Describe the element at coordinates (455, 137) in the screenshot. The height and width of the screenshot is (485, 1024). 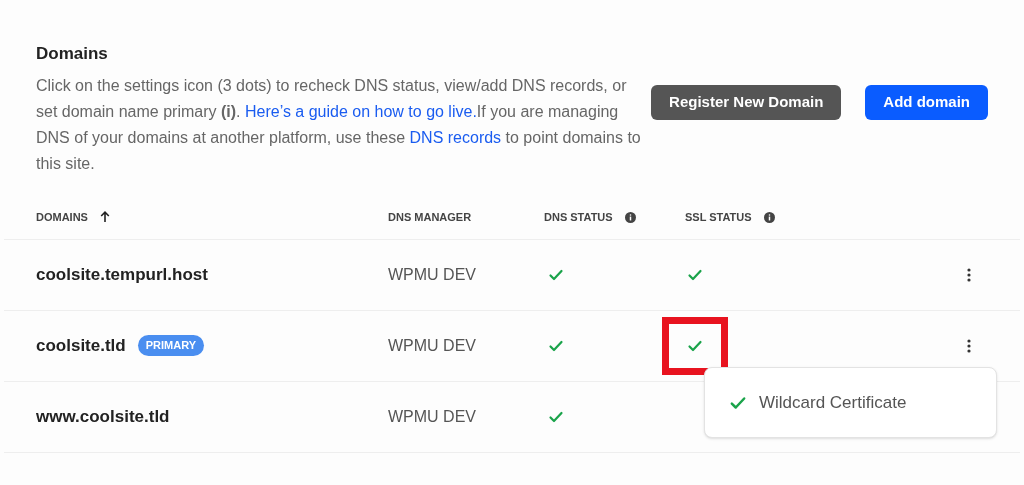
I see `link: DNS records` at that location.